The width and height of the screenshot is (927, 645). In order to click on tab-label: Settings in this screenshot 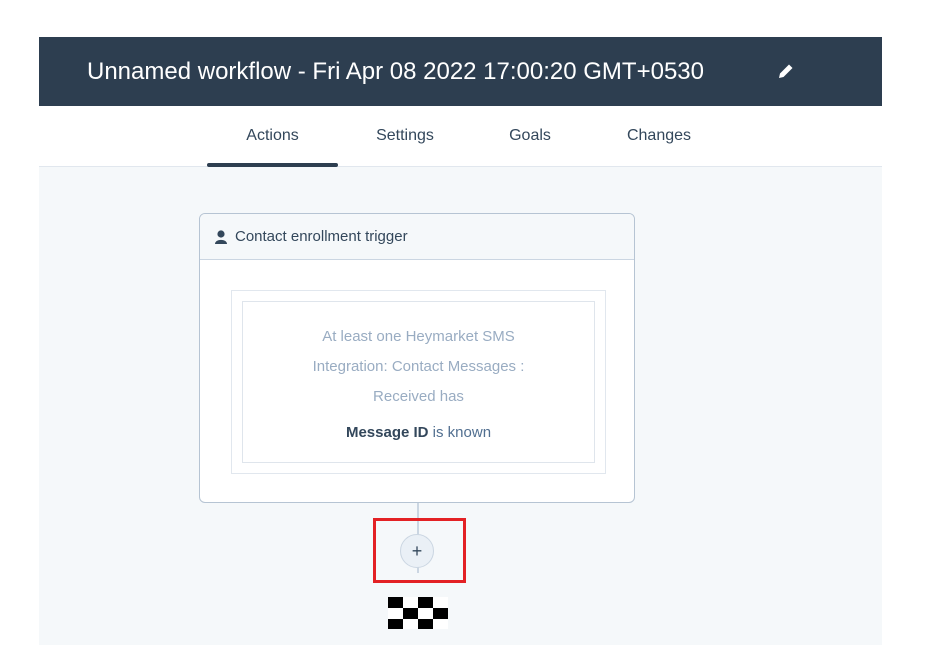, I will do `click(405, 135)`.